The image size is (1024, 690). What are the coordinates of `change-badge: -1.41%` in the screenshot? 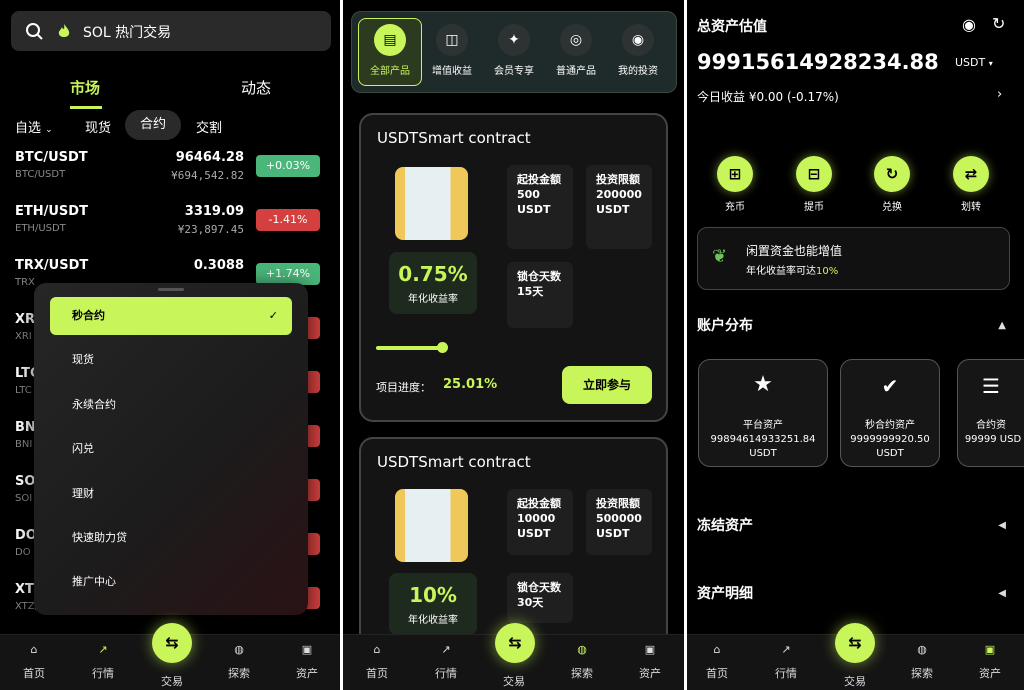 It's located at (288, 220).